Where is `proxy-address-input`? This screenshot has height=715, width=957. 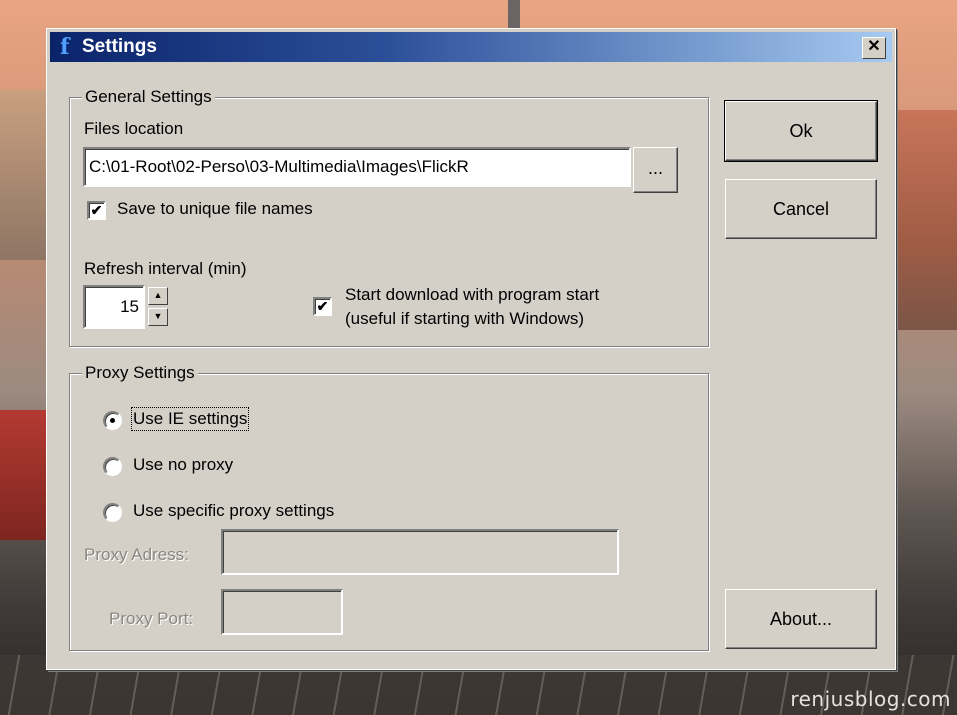
proxy-address-input is located at coordinates (420, 552).